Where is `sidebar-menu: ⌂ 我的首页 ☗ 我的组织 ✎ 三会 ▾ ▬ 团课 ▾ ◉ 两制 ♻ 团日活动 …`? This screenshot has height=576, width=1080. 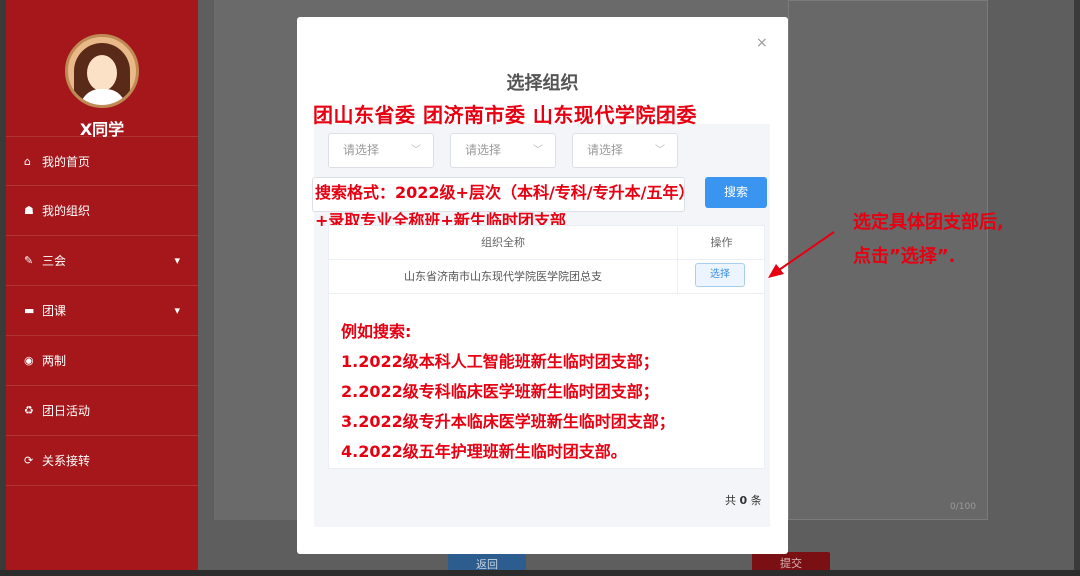 sidebar-menu: ⌂ 我的首页 ☗ 我的组织 ✎ 三会 ▾ ▬ 团课 ▾ ◉ 两制 ♻ 团日活动 … is located at coordinates (102, 311).